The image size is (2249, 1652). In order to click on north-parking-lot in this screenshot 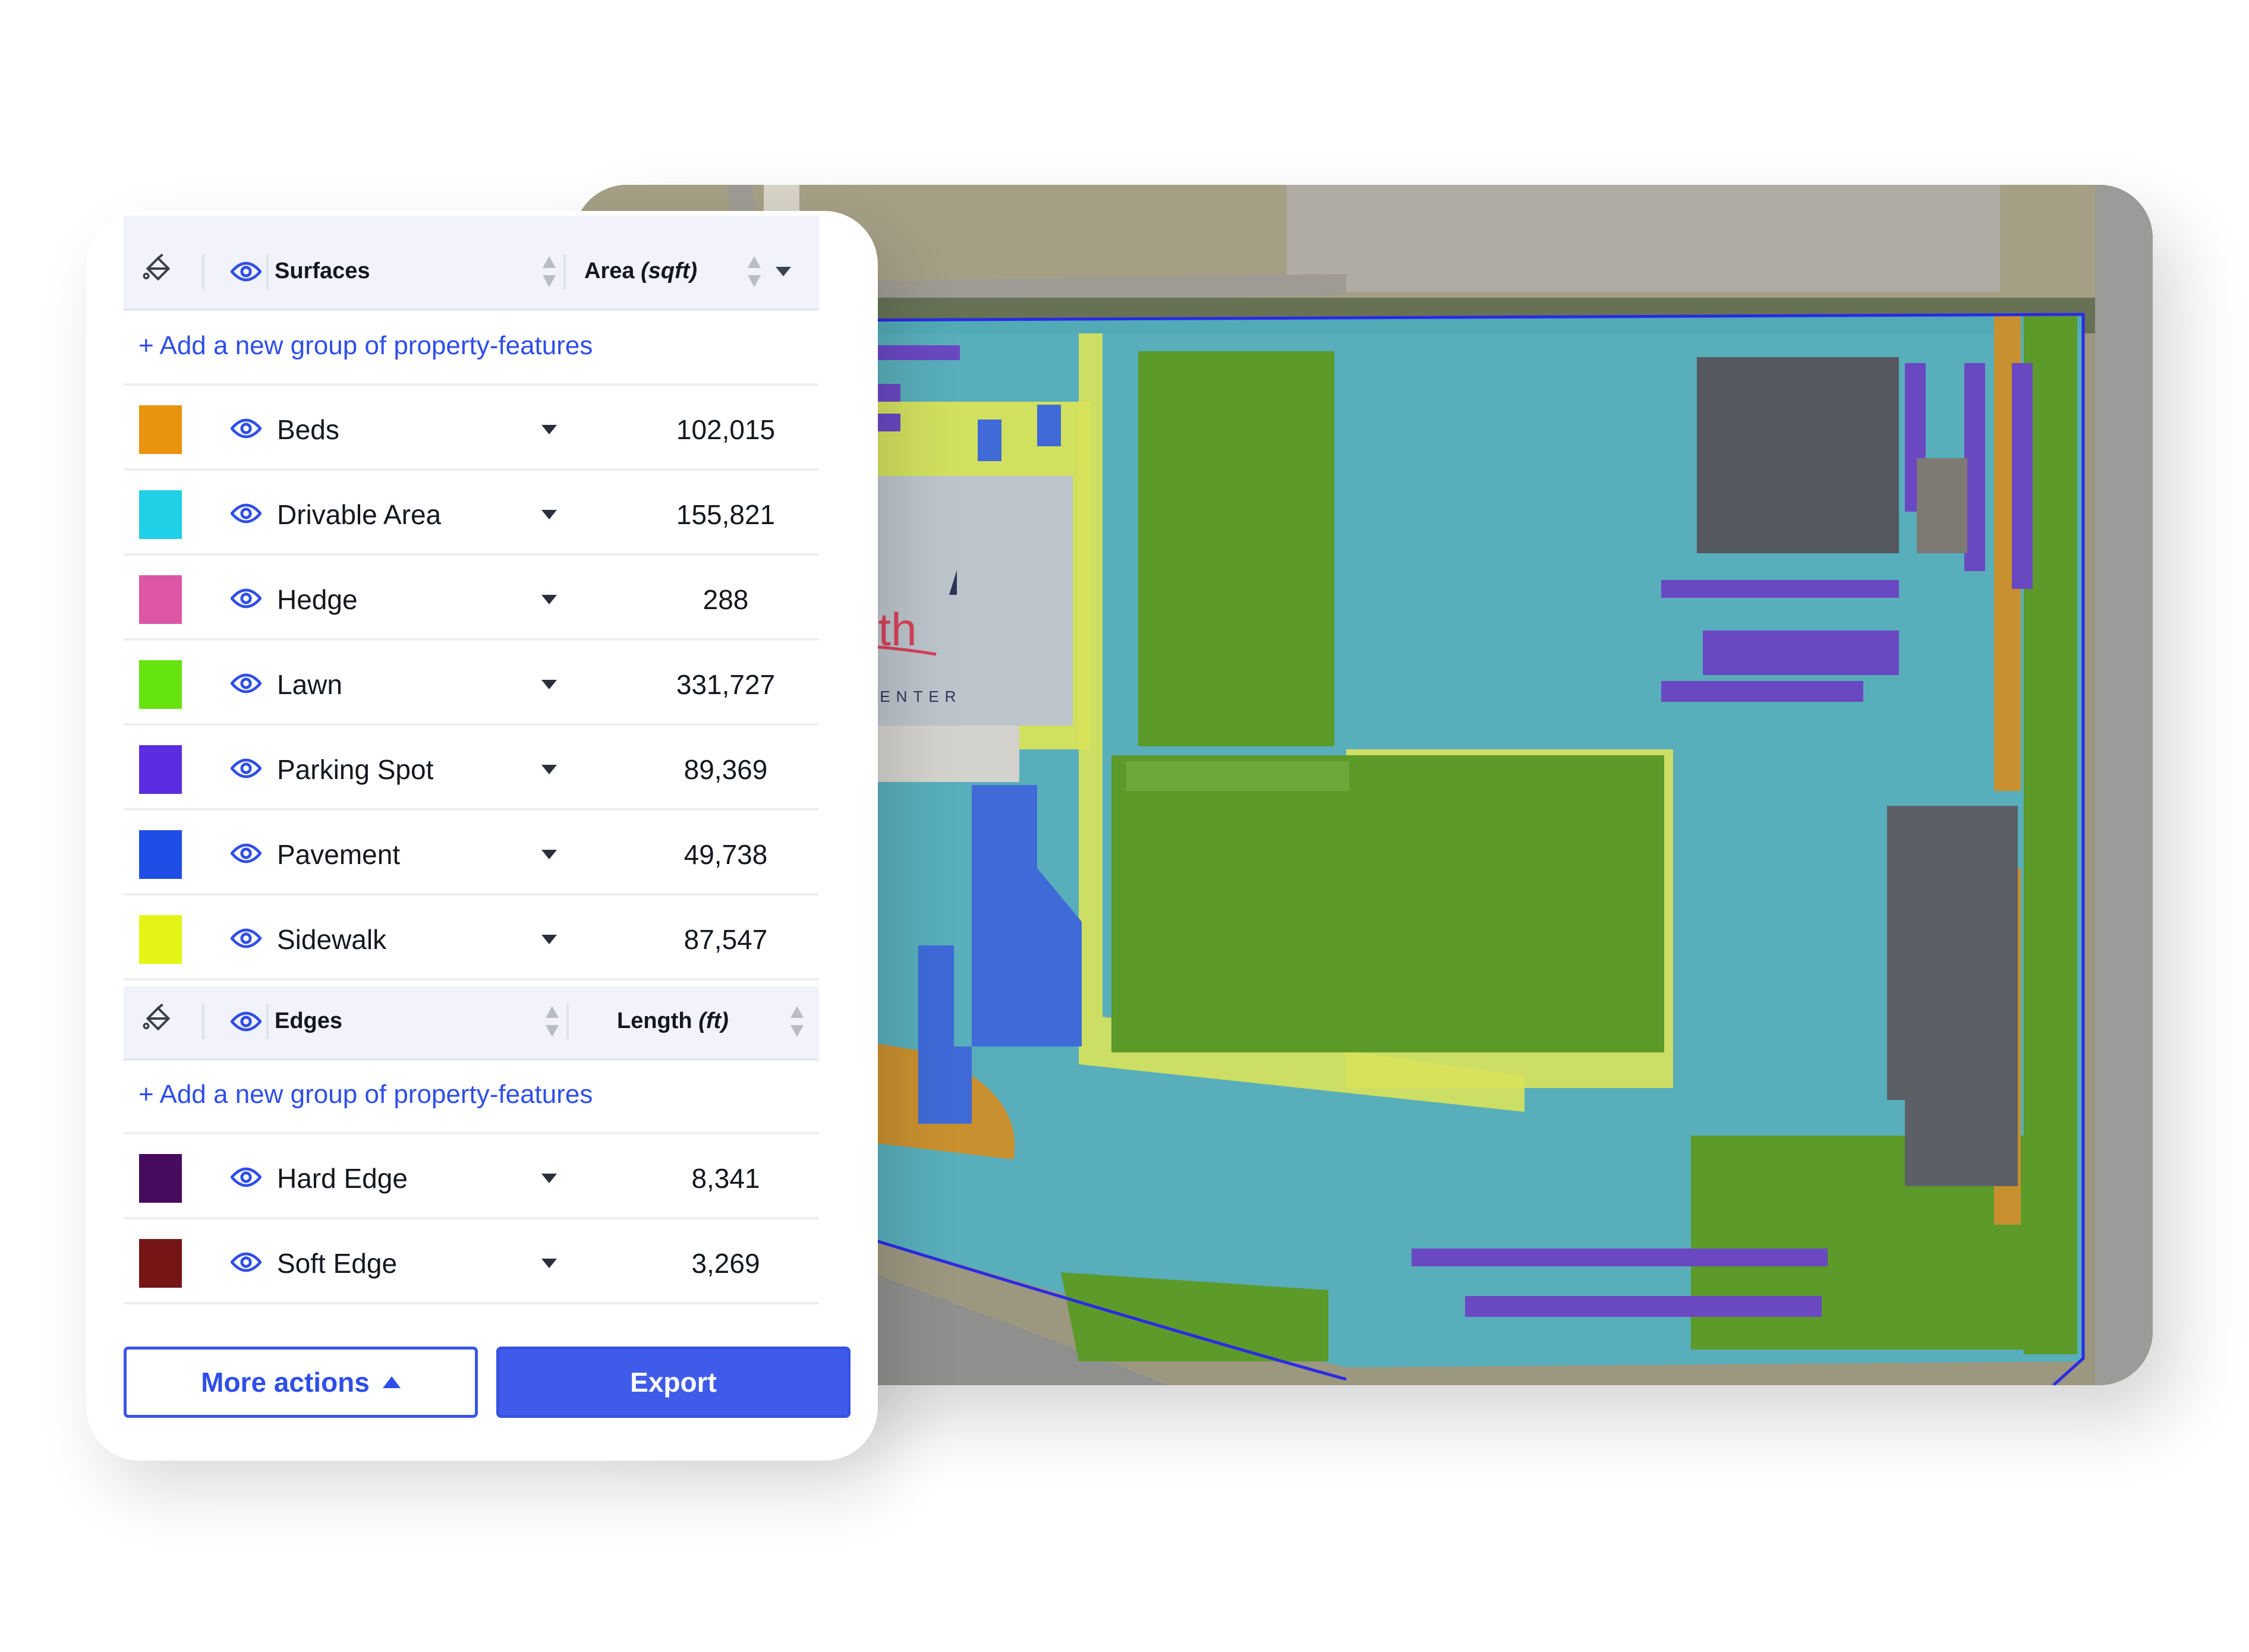, I will do `click(1643, 239)`.